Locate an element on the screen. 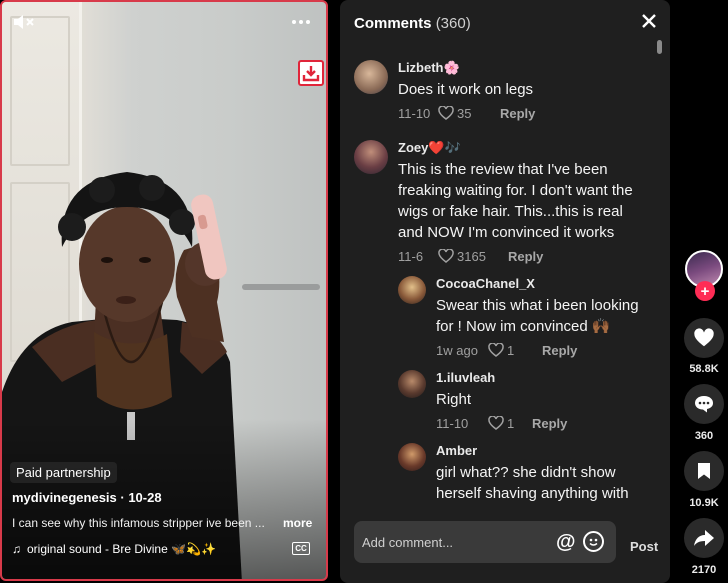 This screenshot has height=583, width=728. post-button: Post is located at coordinates (644, 546).